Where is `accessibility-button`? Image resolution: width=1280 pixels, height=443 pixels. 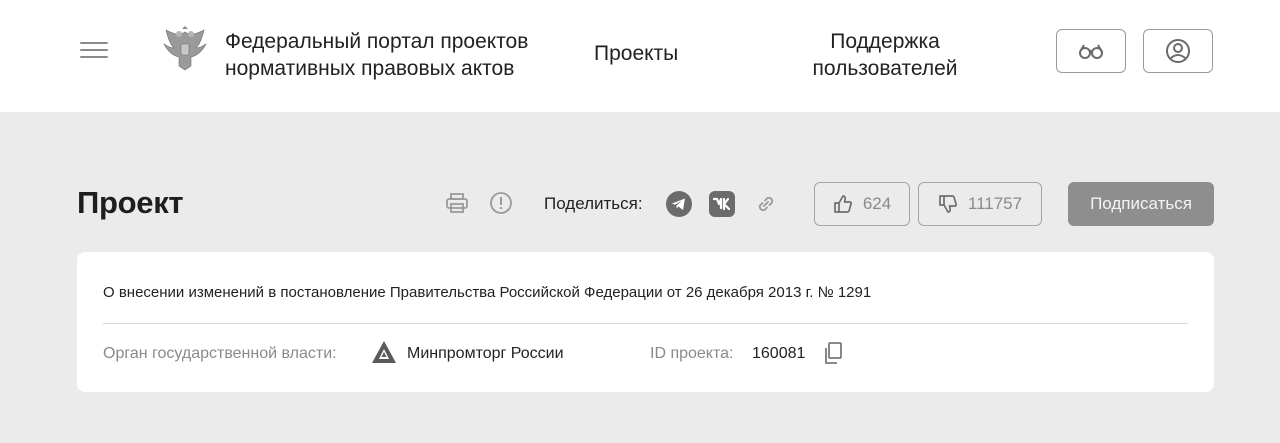
accessibility-button is located at coordinates (1091, 51).